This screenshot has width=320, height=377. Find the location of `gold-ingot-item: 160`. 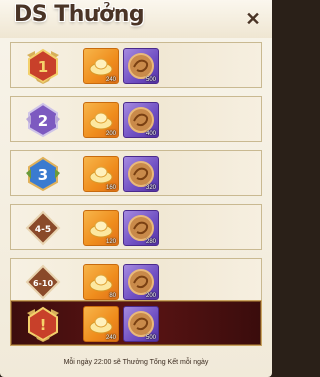

gold-ingot-item: 160 is located at coordinates (101, 174).